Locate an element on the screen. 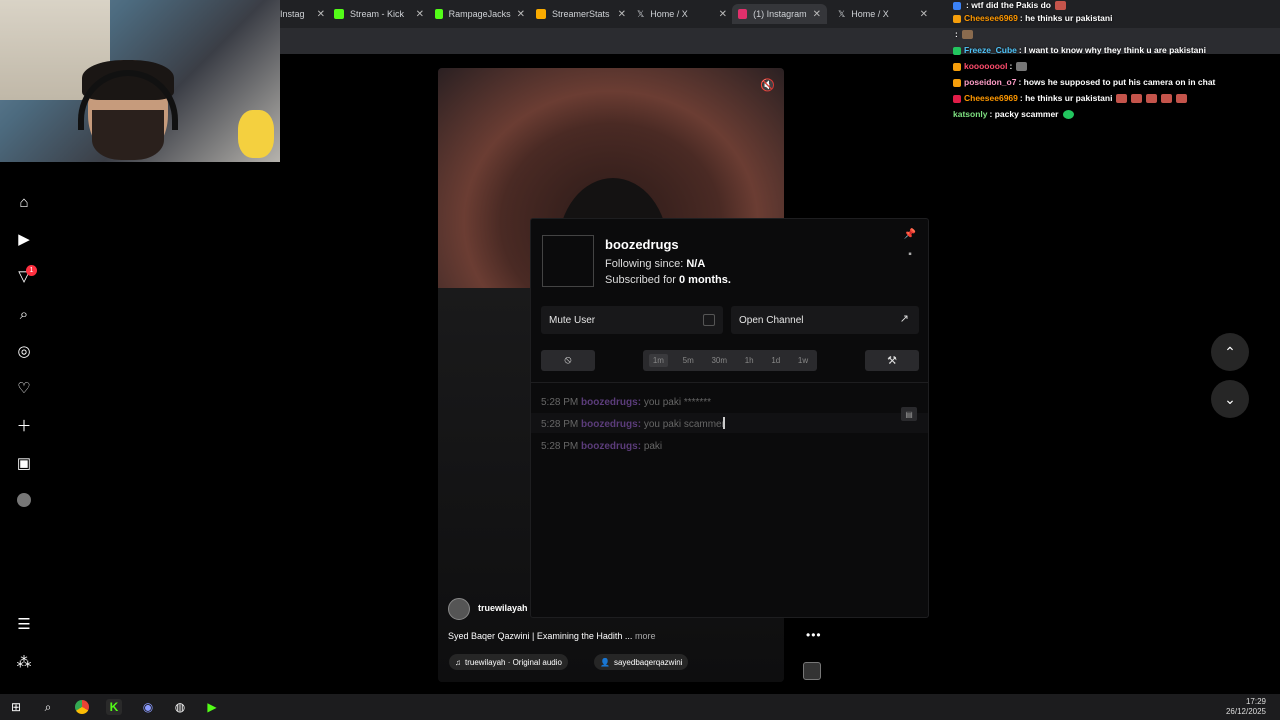 This screenshot has width=1280, height=720. kick-studio-icon: ▶ is located at coordinates (212, 707).